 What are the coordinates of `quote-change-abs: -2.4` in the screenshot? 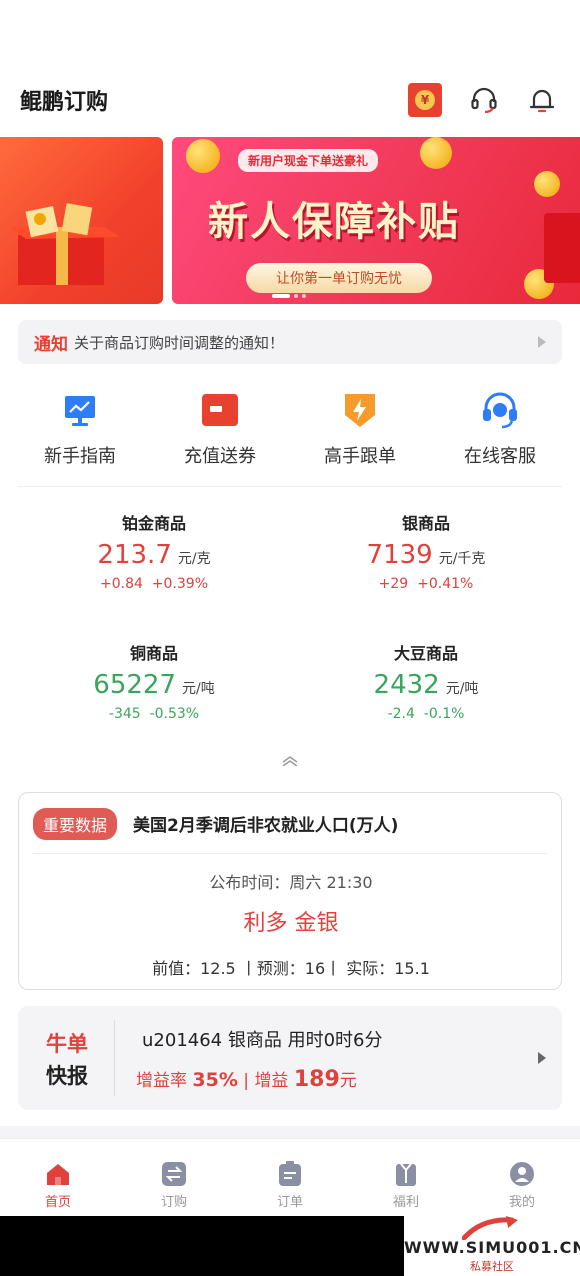 It's located at (401, 714).